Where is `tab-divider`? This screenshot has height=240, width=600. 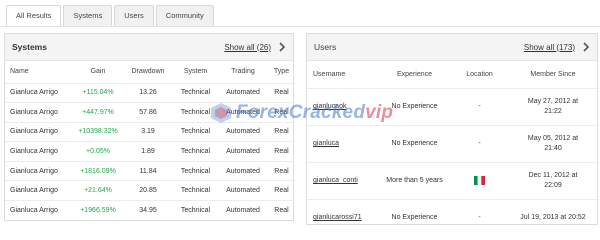 tab-divider is located at coordinates (300, 26).